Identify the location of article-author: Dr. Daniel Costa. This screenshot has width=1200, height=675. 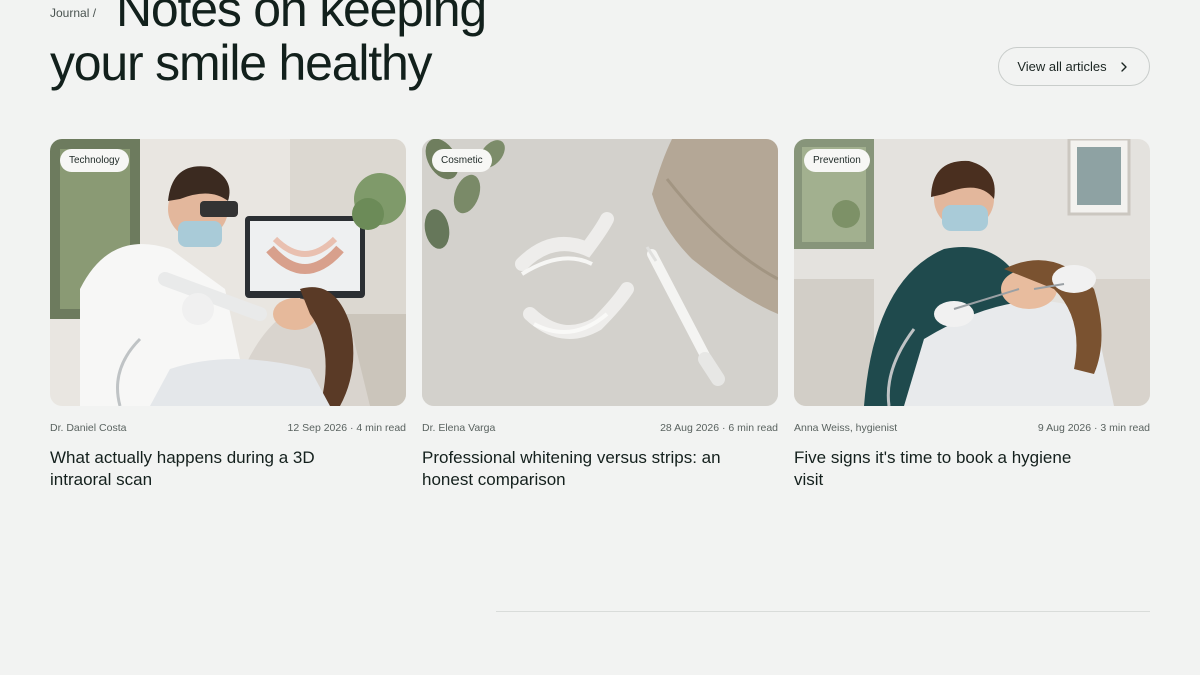
(88, 428).